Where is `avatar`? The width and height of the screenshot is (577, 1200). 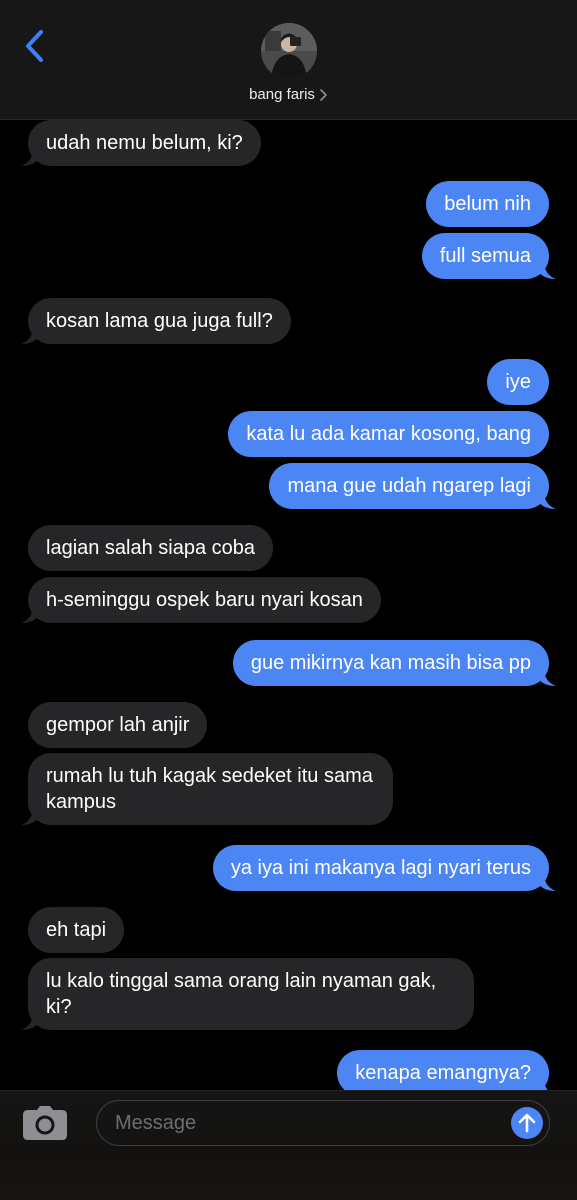 avatar is located at coordinates (289, 51).